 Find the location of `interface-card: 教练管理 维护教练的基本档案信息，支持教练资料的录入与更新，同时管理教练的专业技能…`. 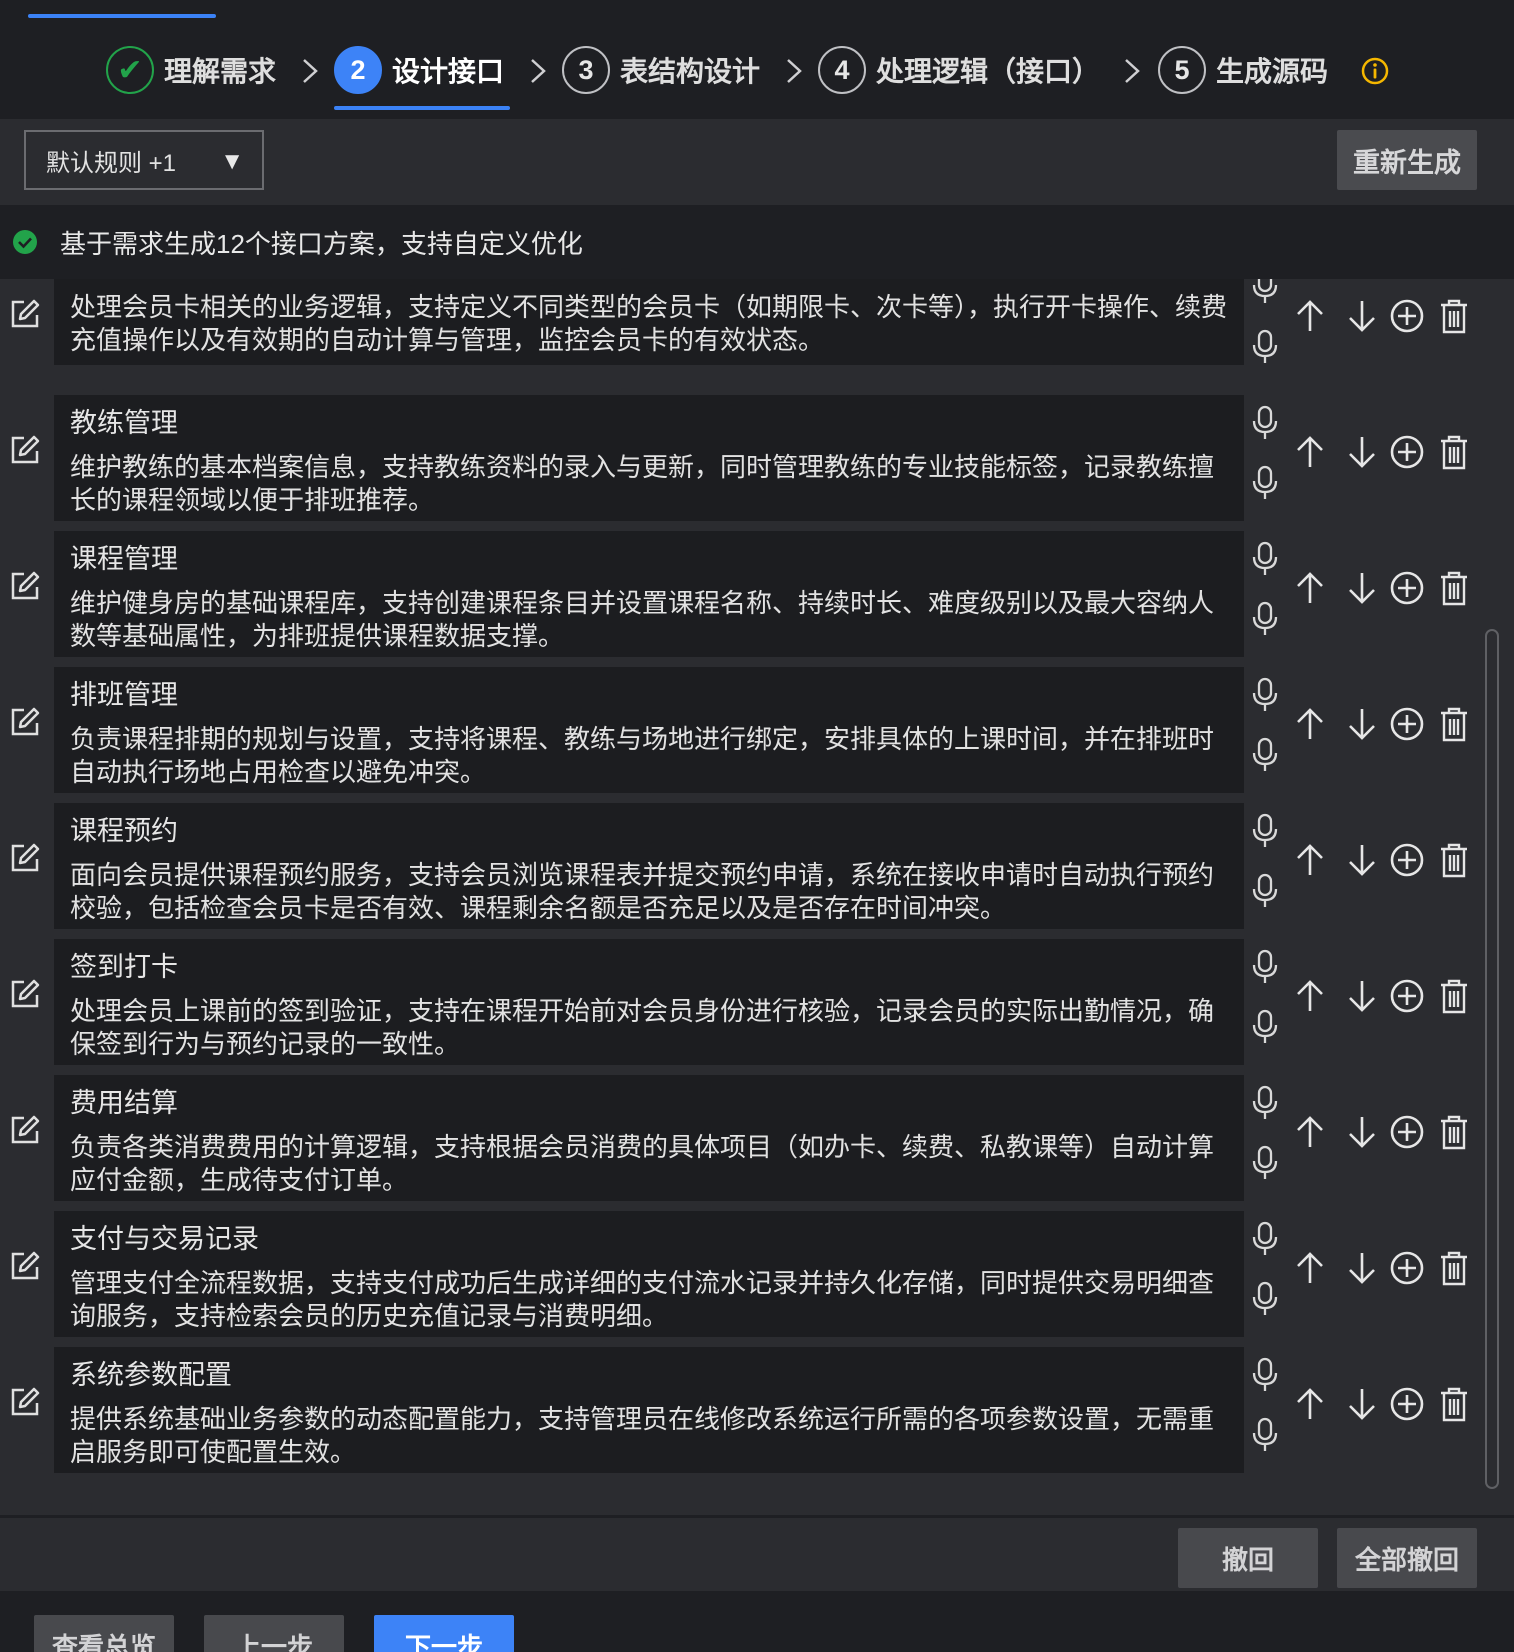

interface-card: 教练管理 维护教练的基本档案信息，支持教练资料的录入与更新，同时管理教练的专业技能… is located at coordinates (649, 458).